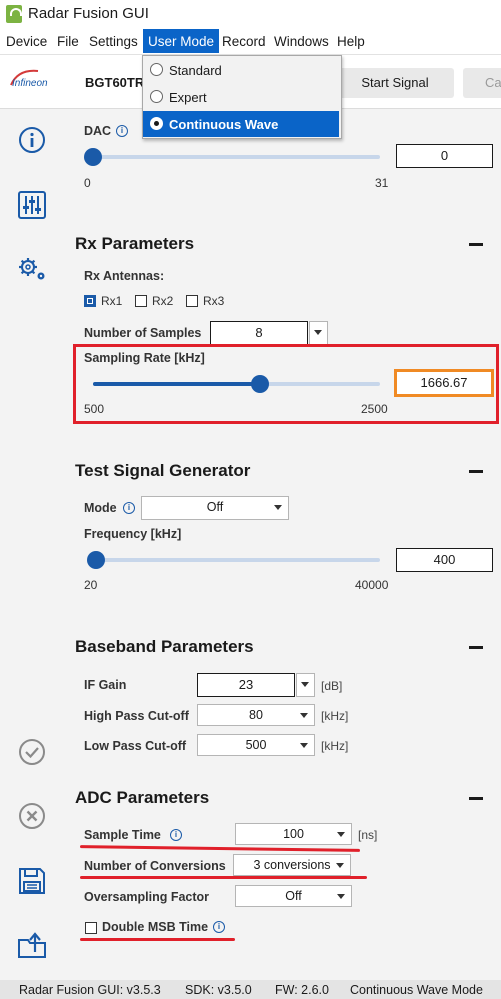  What do you see at coordinates (93, 157) in the screenshot?
I see `dac-slider-thumb` at bounding box center [93, 157].